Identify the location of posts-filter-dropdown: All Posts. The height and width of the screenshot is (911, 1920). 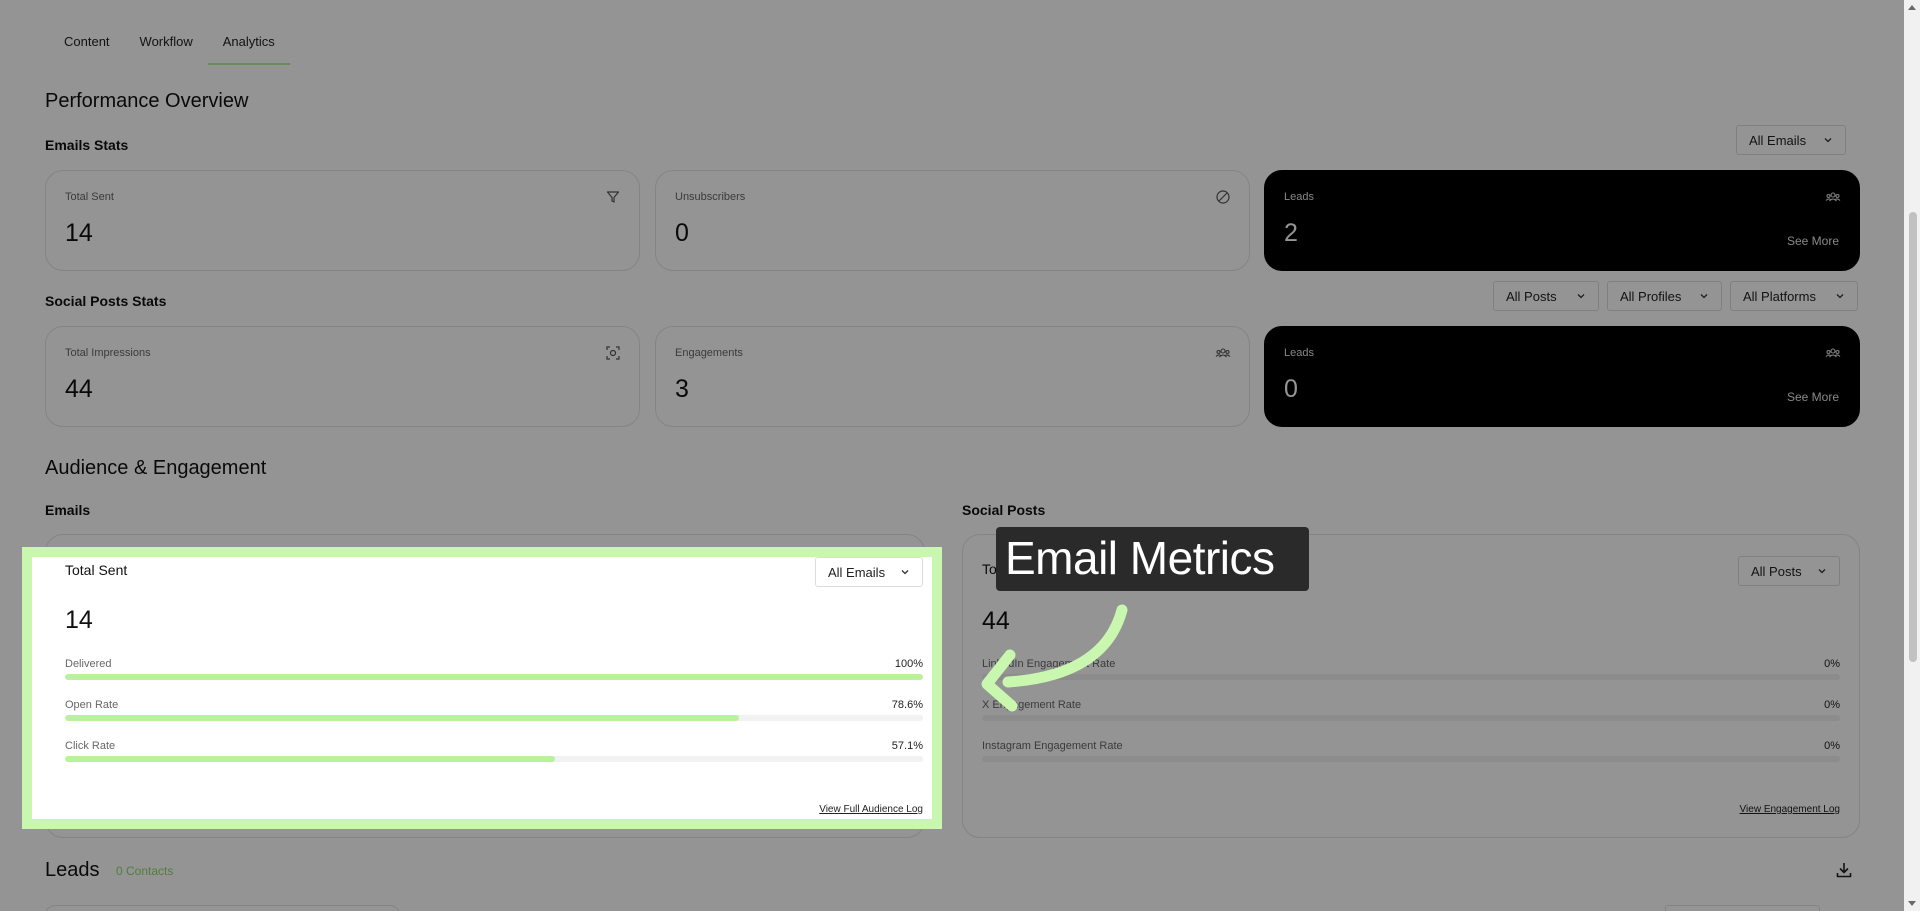
(1546, 296).